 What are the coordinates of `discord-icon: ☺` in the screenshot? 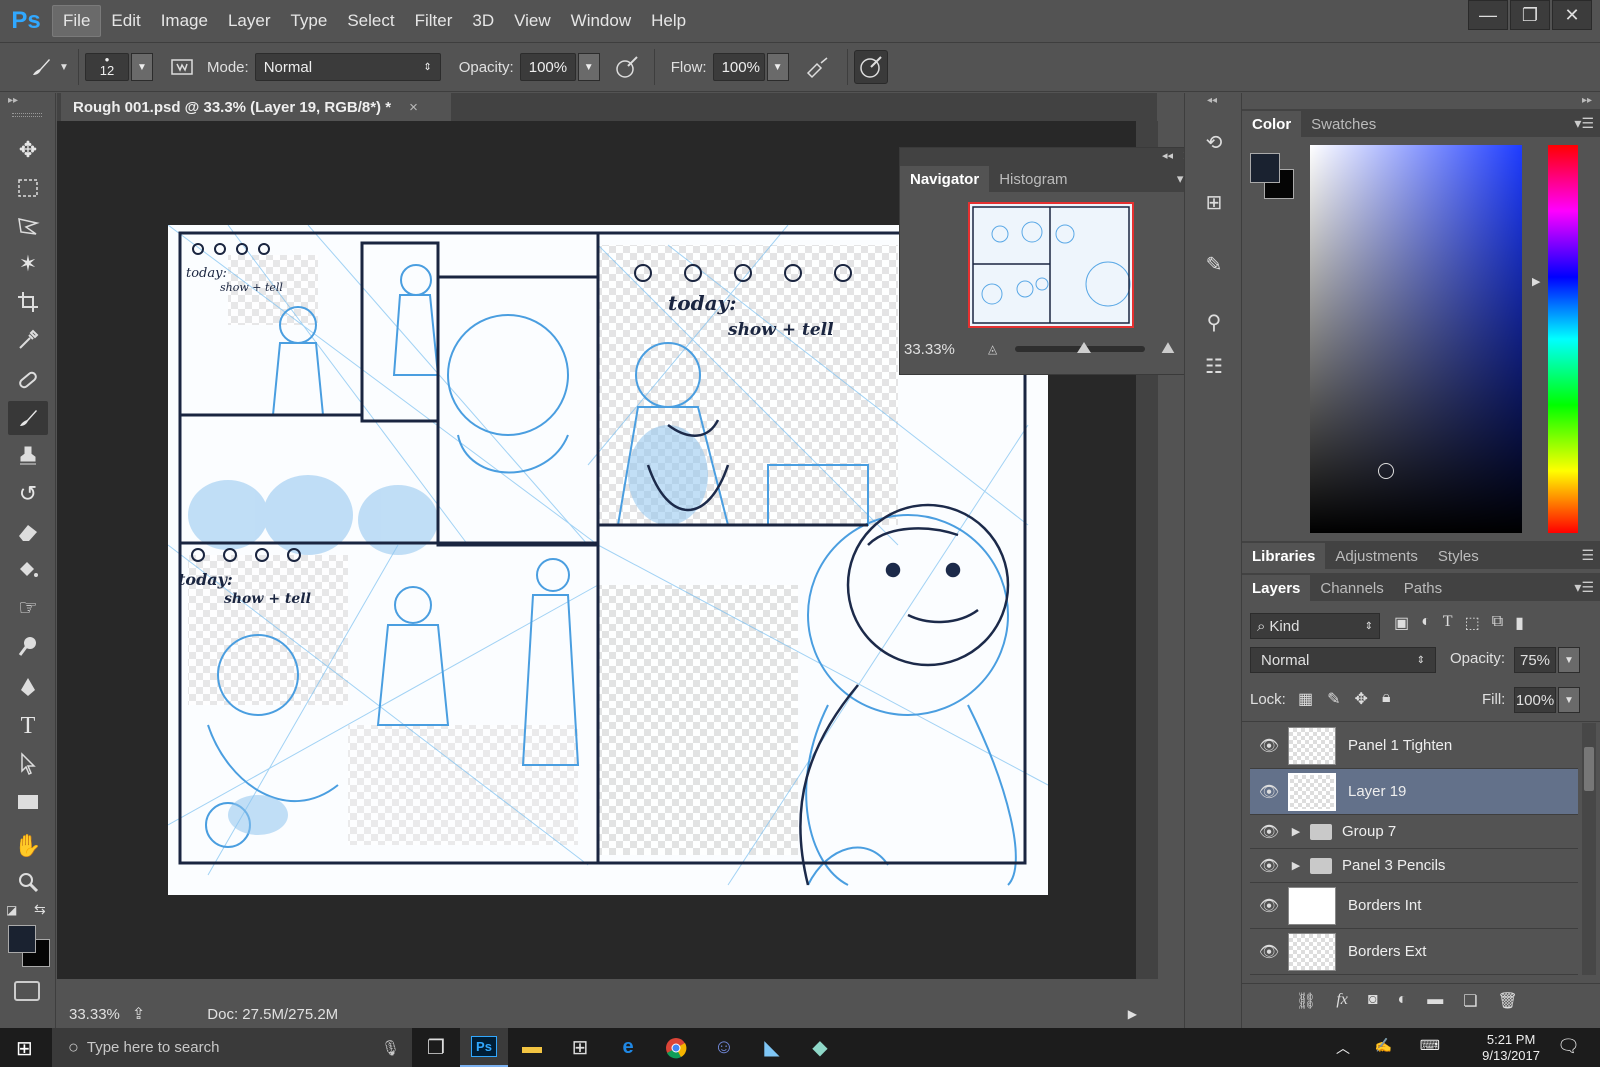 It's located at (724, 1047).